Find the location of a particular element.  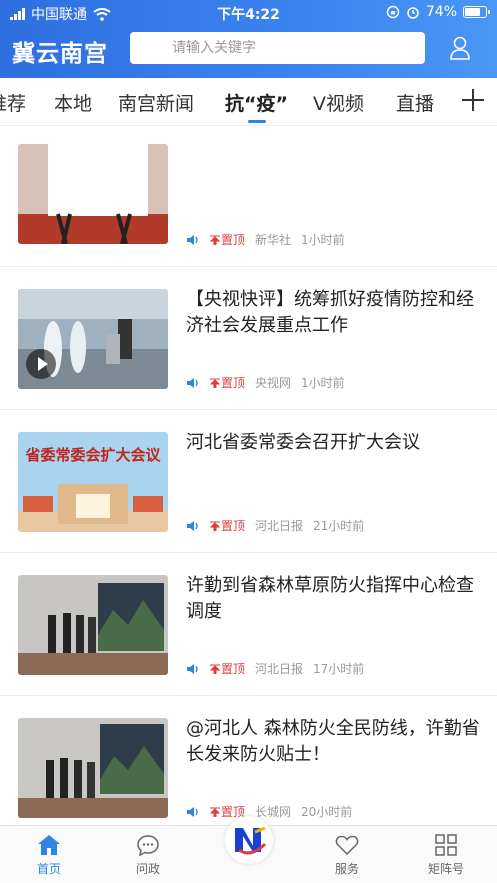

user-icon is located at coordinates (460, 48).